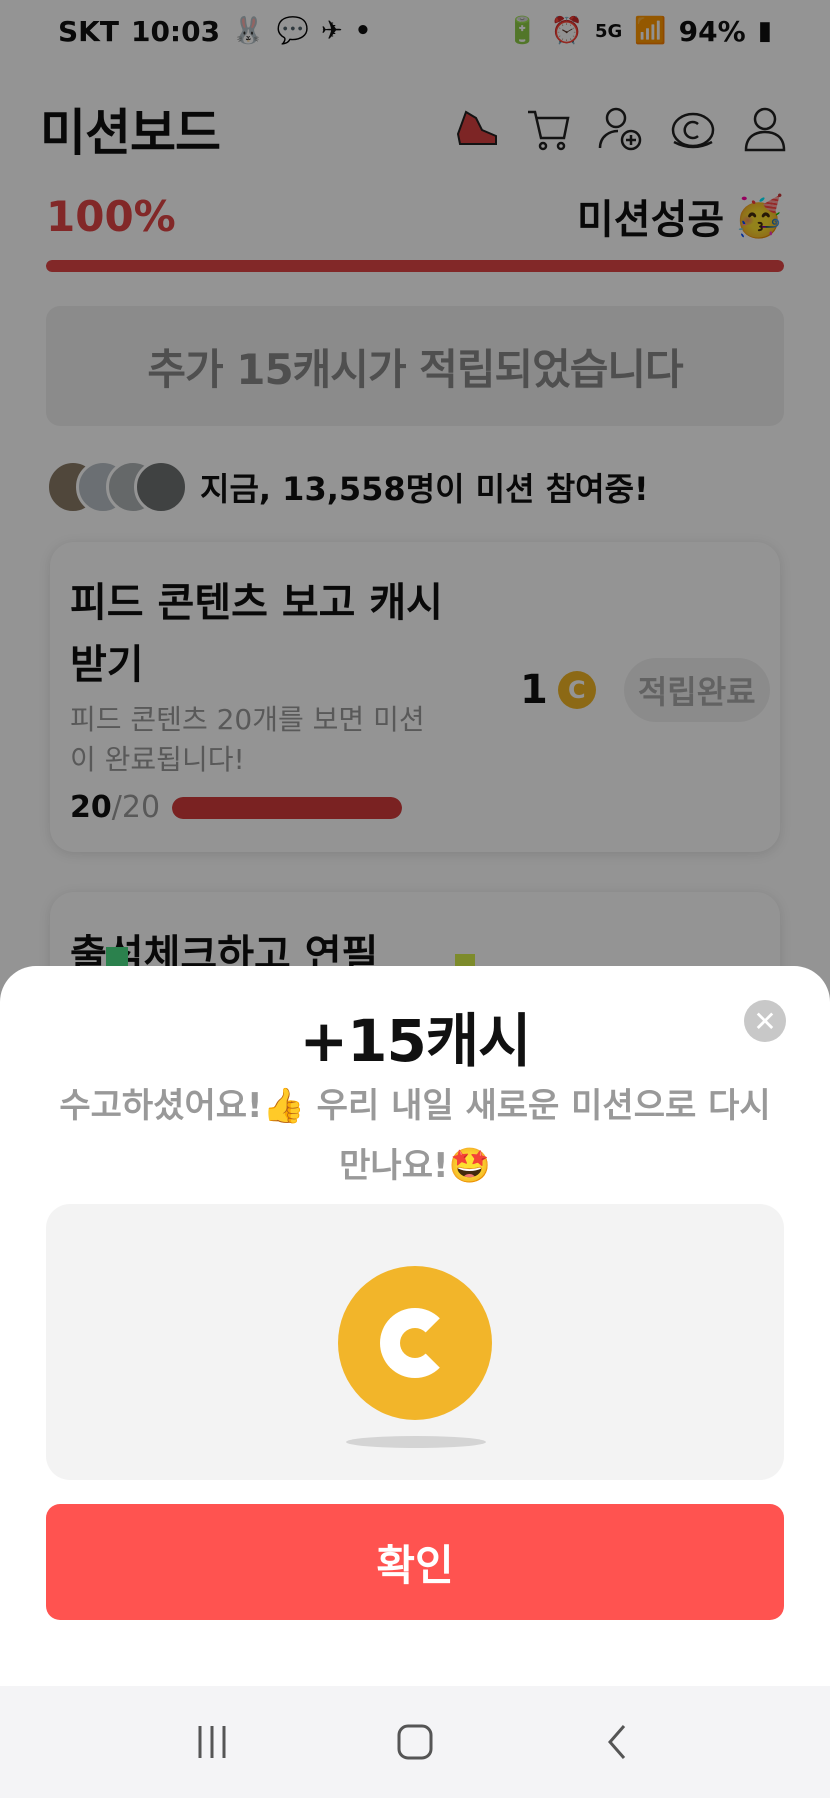 The height and width of the screenshot is (1798, 830). Describe the element at coordinates (415, 1041) in the screenshot. I see `reward-title: +15캐시` at that location.